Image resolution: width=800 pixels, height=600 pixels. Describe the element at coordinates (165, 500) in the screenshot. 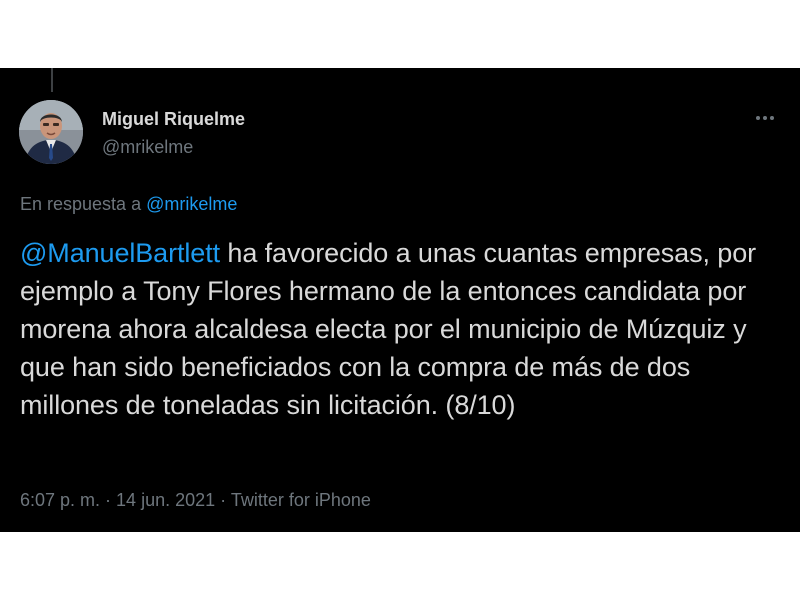

I see `tweet-date: 14 jun. 2021` at that location.